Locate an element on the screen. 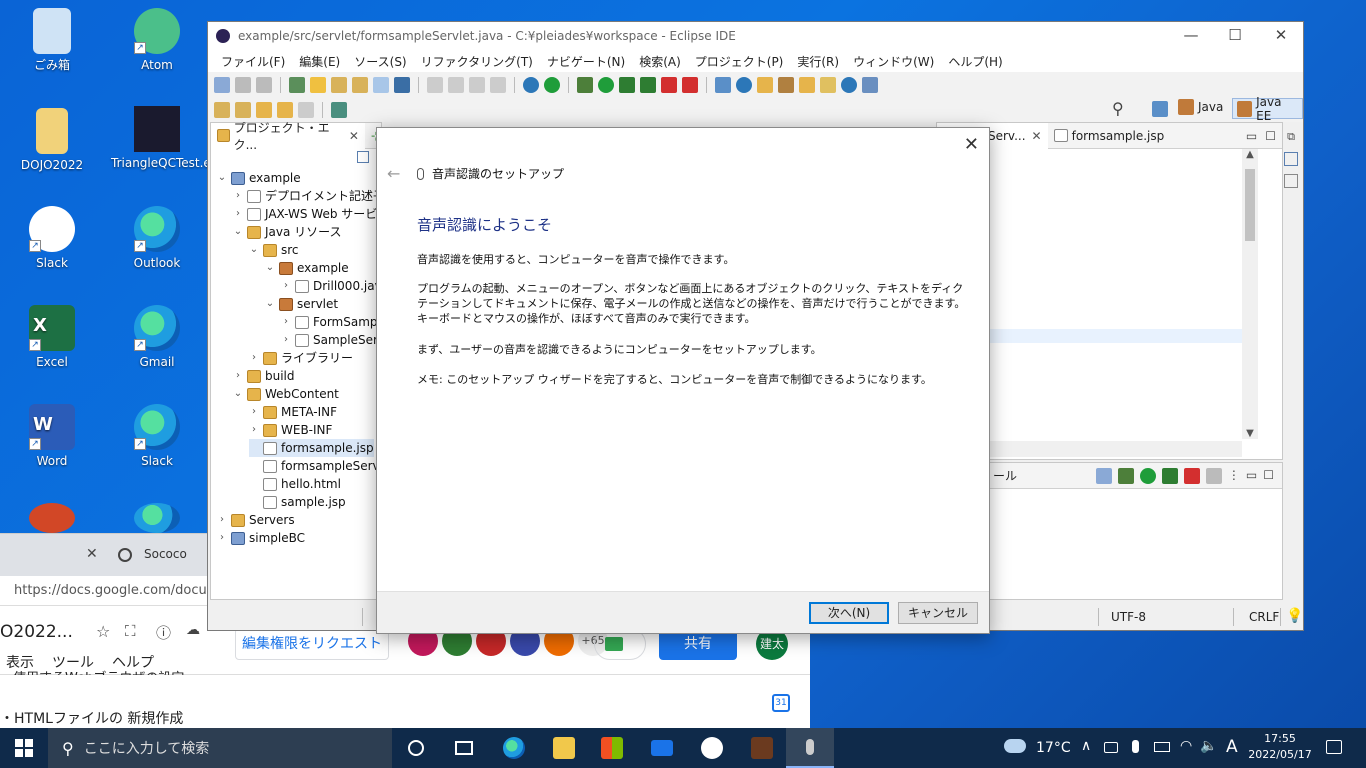 This screenshot has height=768, width=1366. taskbar-app is located at coordinates (762, 748).